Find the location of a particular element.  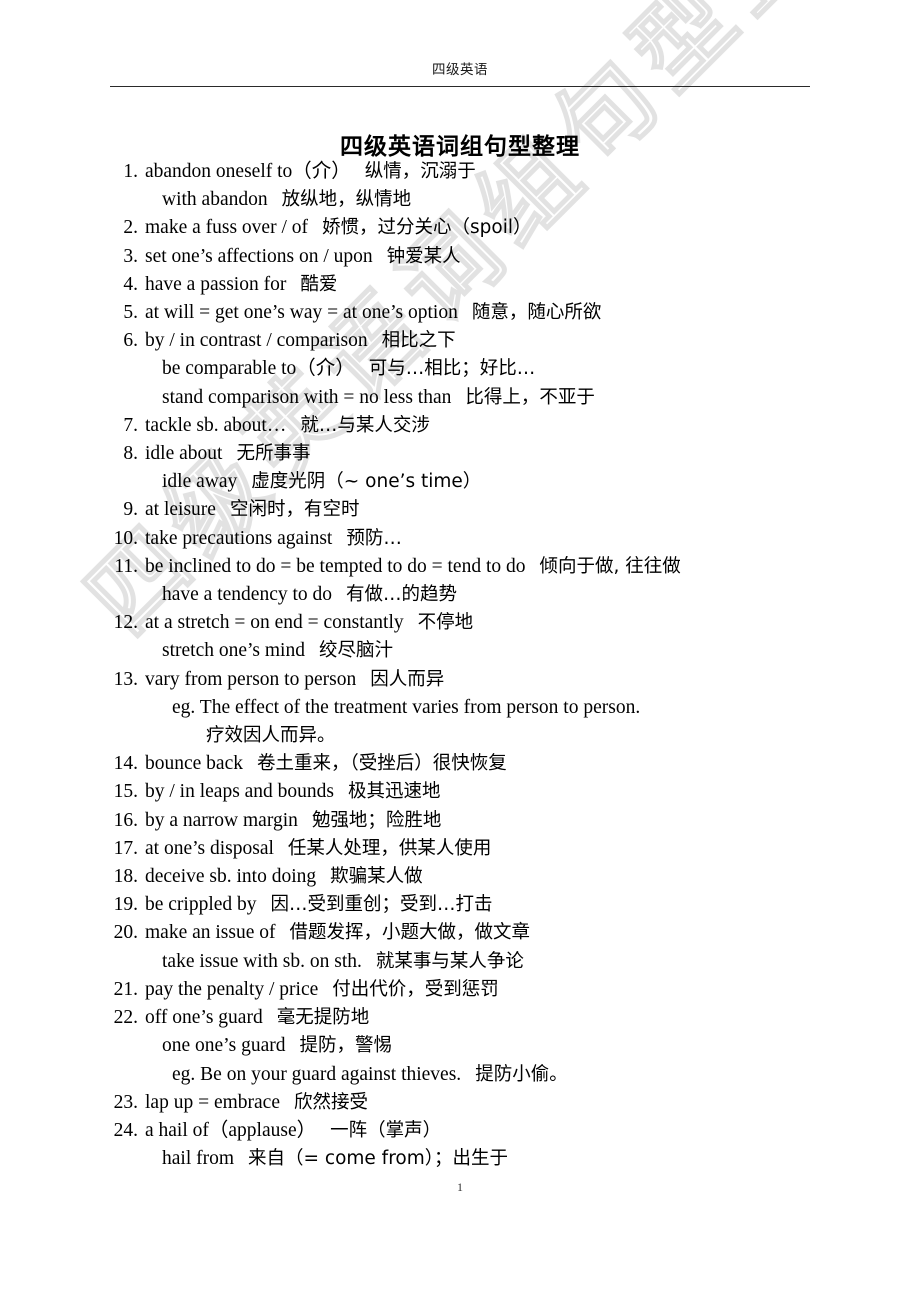

phrase-english: stretch one’s mind is located at coordinates (233, 651).